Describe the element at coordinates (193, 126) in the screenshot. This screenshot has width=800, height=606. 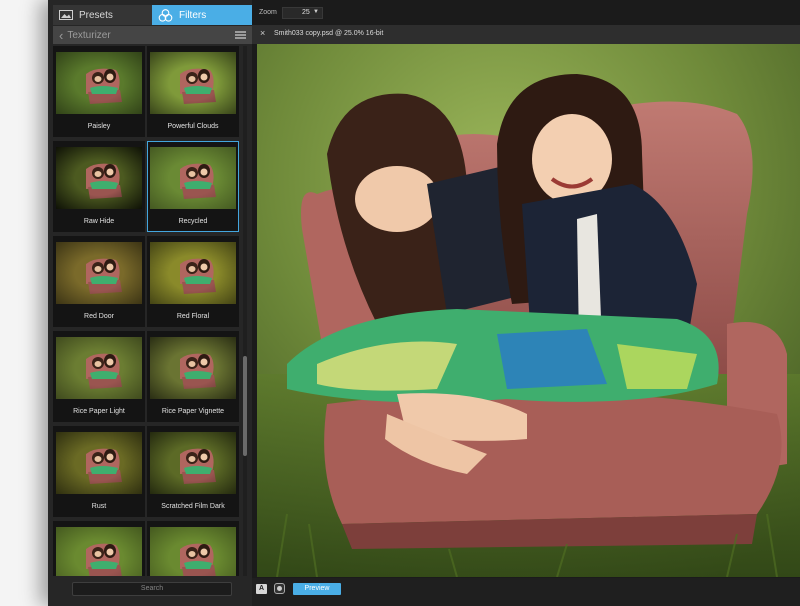
I see `filter-label: Powerful Clouds` at that location.